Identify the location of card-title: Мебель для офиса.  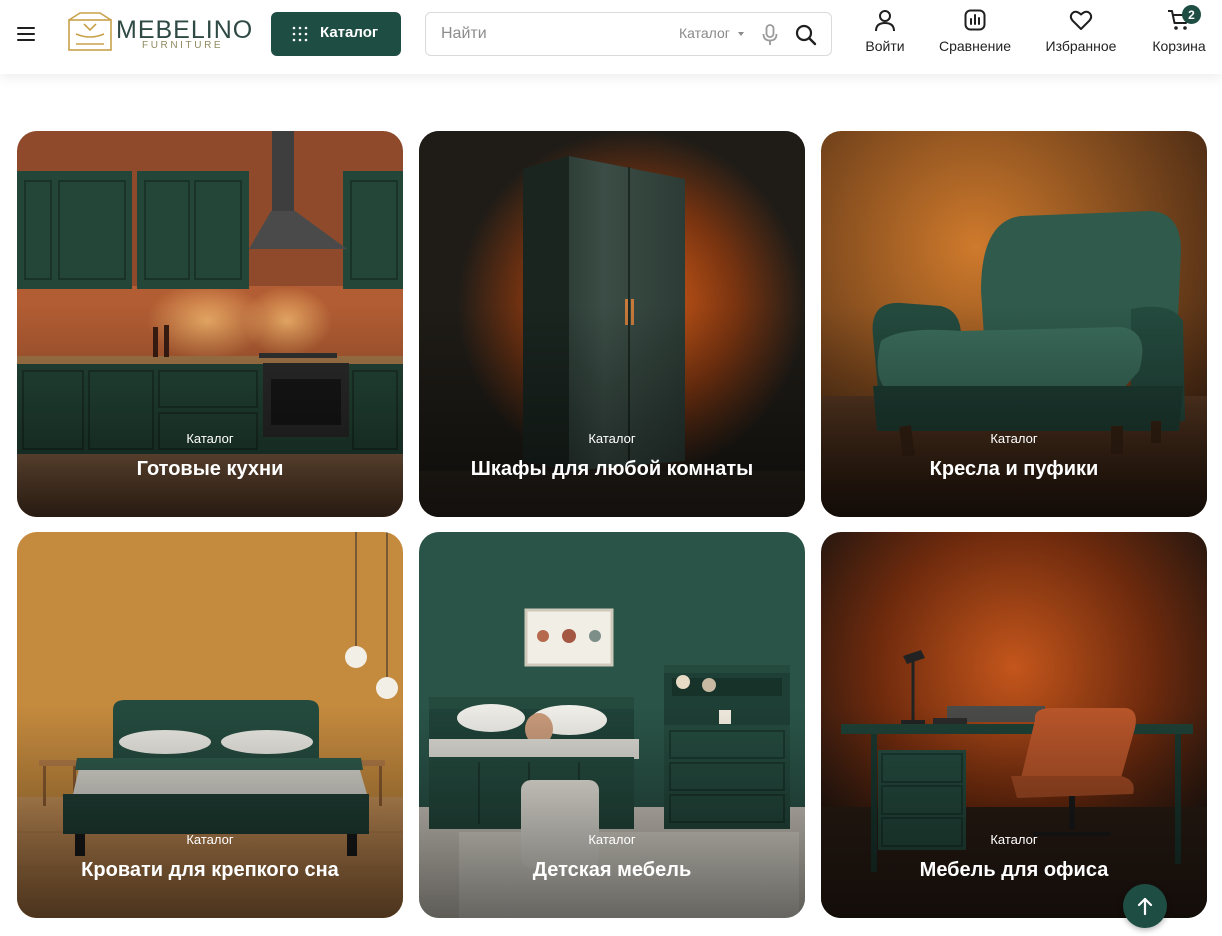
(1014, 870).